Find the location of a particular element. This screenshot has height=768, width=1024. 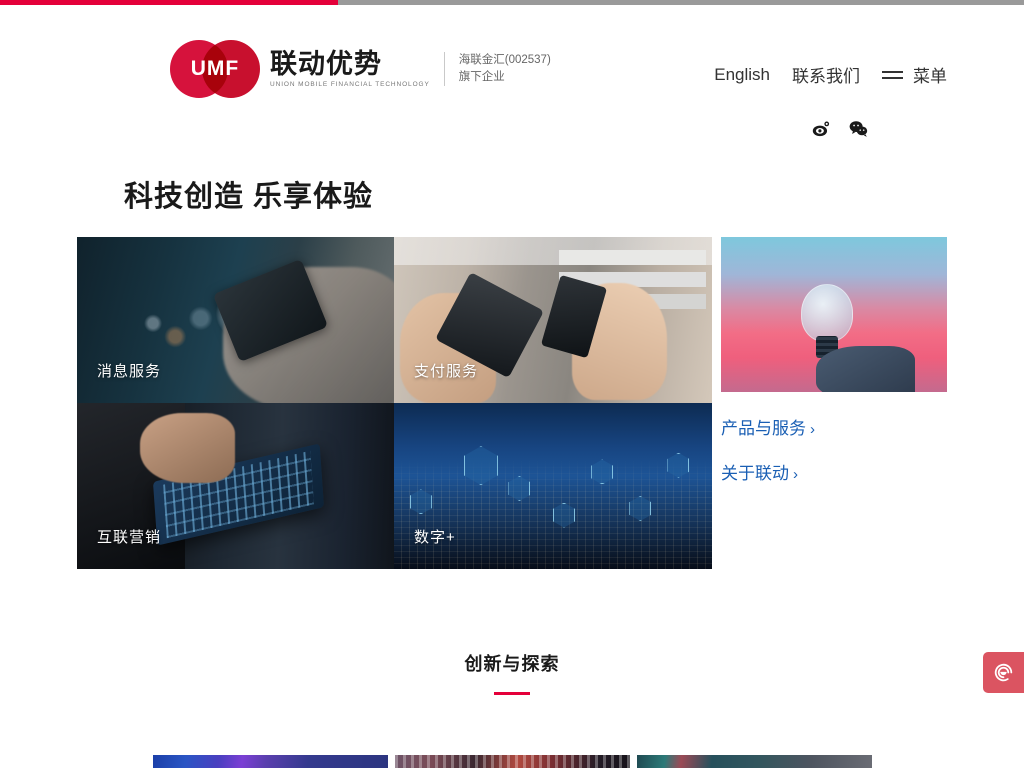

service-tile-message-label: 消息服务 is located at coordinates (129, 371).